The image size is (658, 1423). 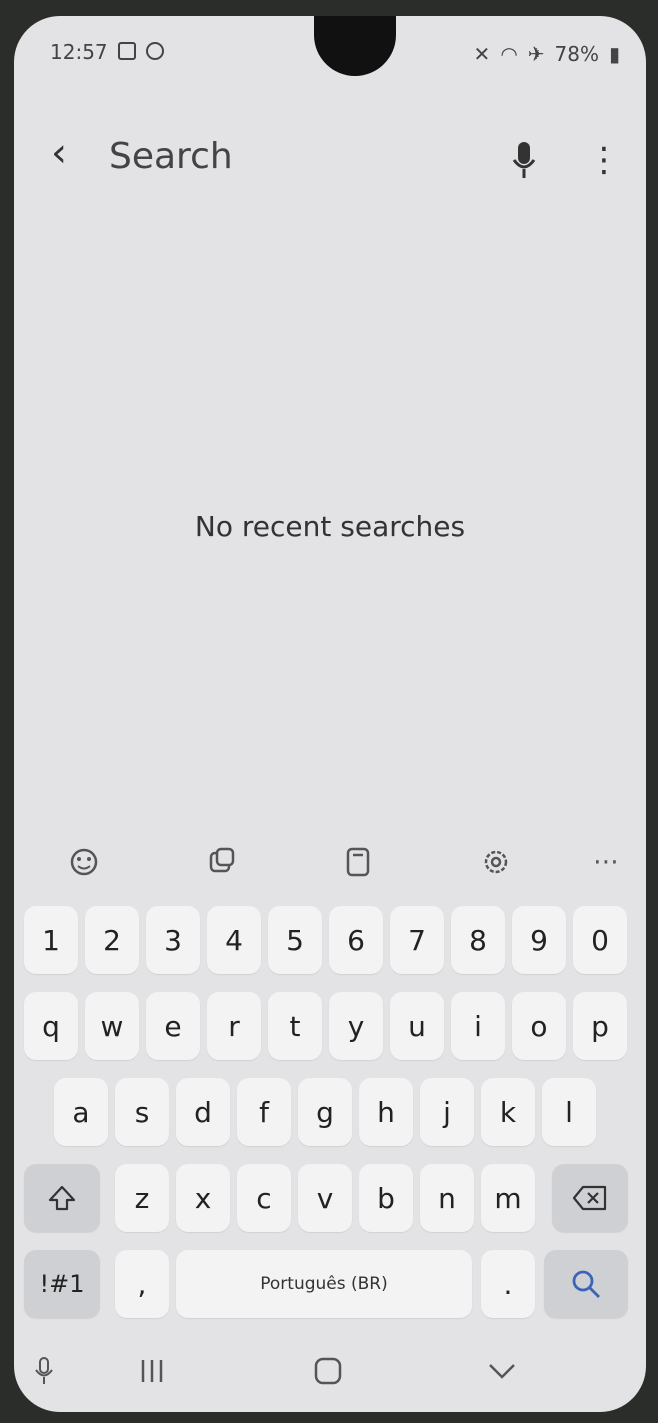 What do you see at coordinates (325, 1198) in the screenshot?
I see `key-v: v` at bounding box center [325, 1198].